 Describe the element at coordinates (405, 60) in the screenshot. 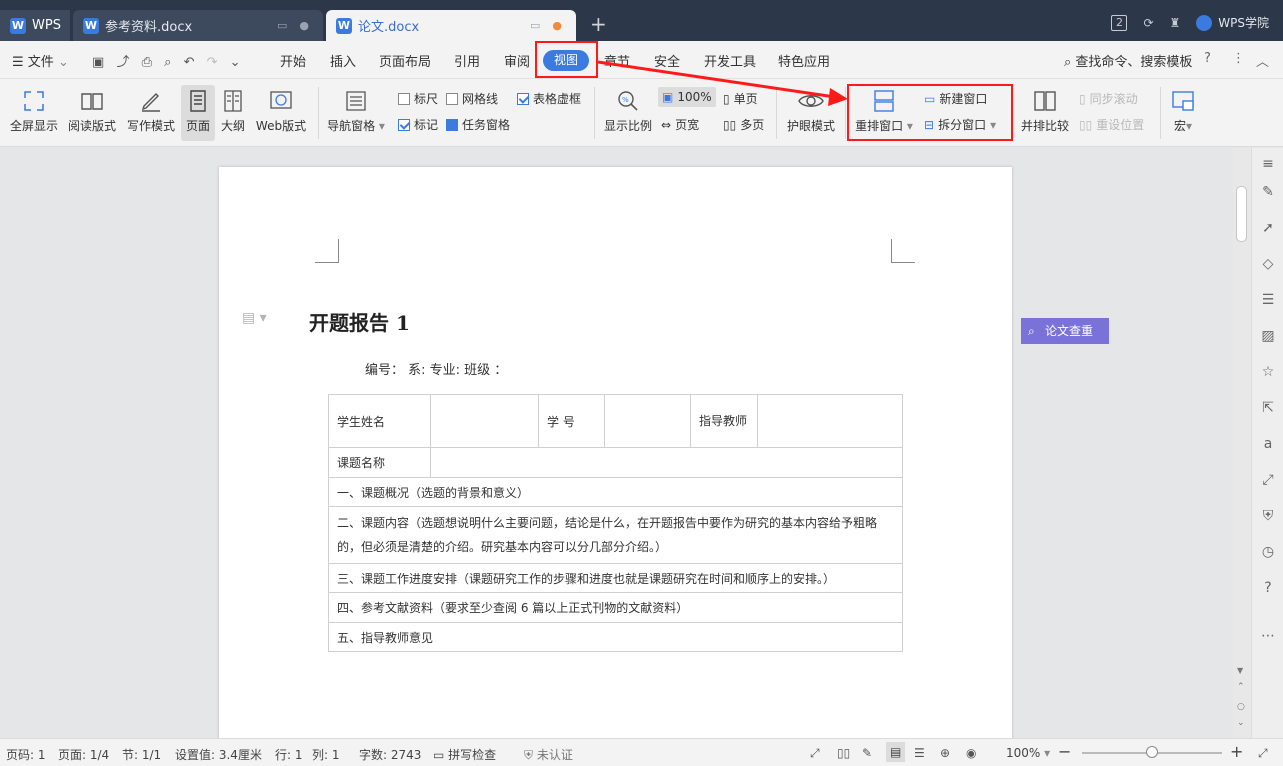

I see `menu-page-layout: 页面布局` at that location.